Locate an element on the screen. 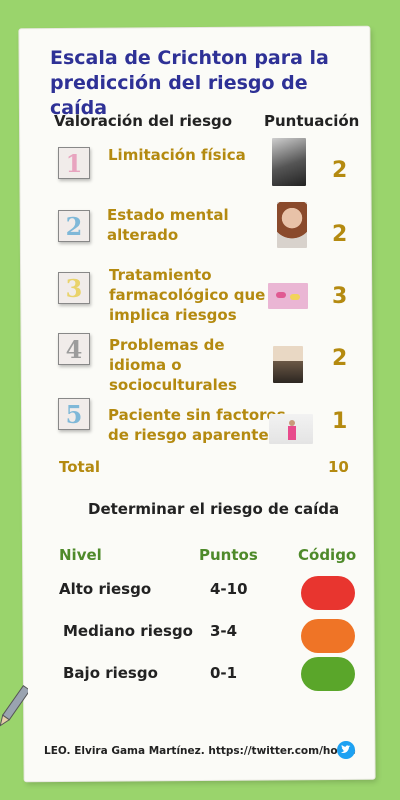 The image size is (400, 800). code-red-pill is located at coordinates (328, 593).